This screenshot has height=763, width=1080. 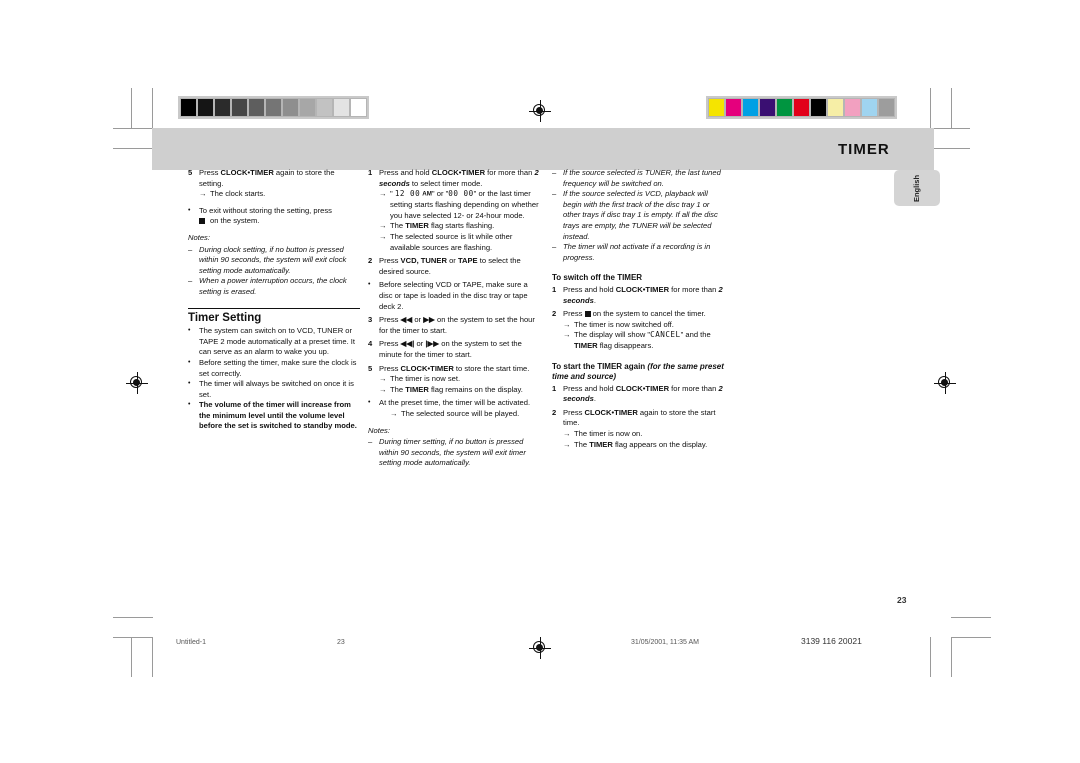 What do you see at coordinates (420, 379) in the screenshot?
I see `result-line: → The timer is now set.` at bounding box center [420, 379].